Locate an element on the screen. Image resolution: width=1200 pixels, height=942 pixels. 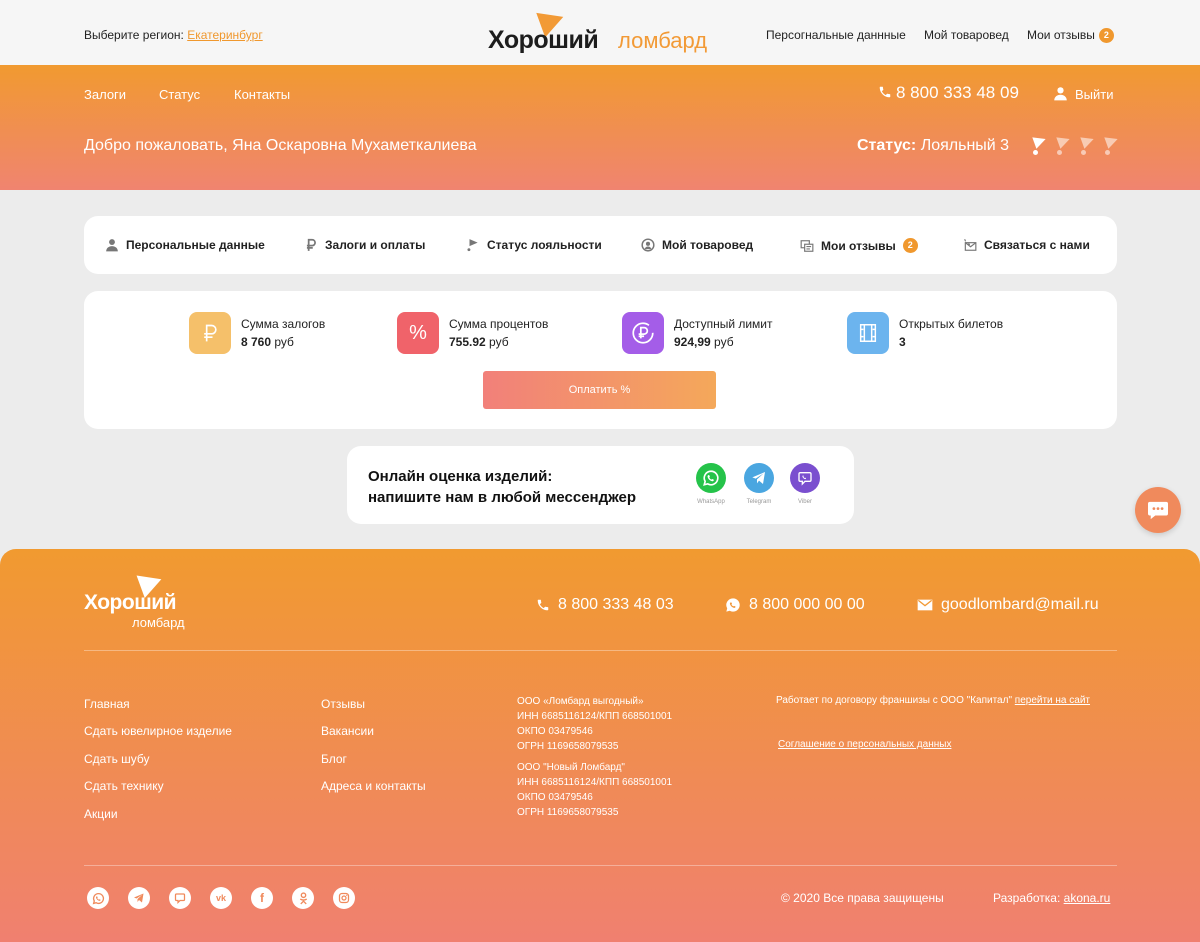
social-instagram is located at coordinates (344, 898).